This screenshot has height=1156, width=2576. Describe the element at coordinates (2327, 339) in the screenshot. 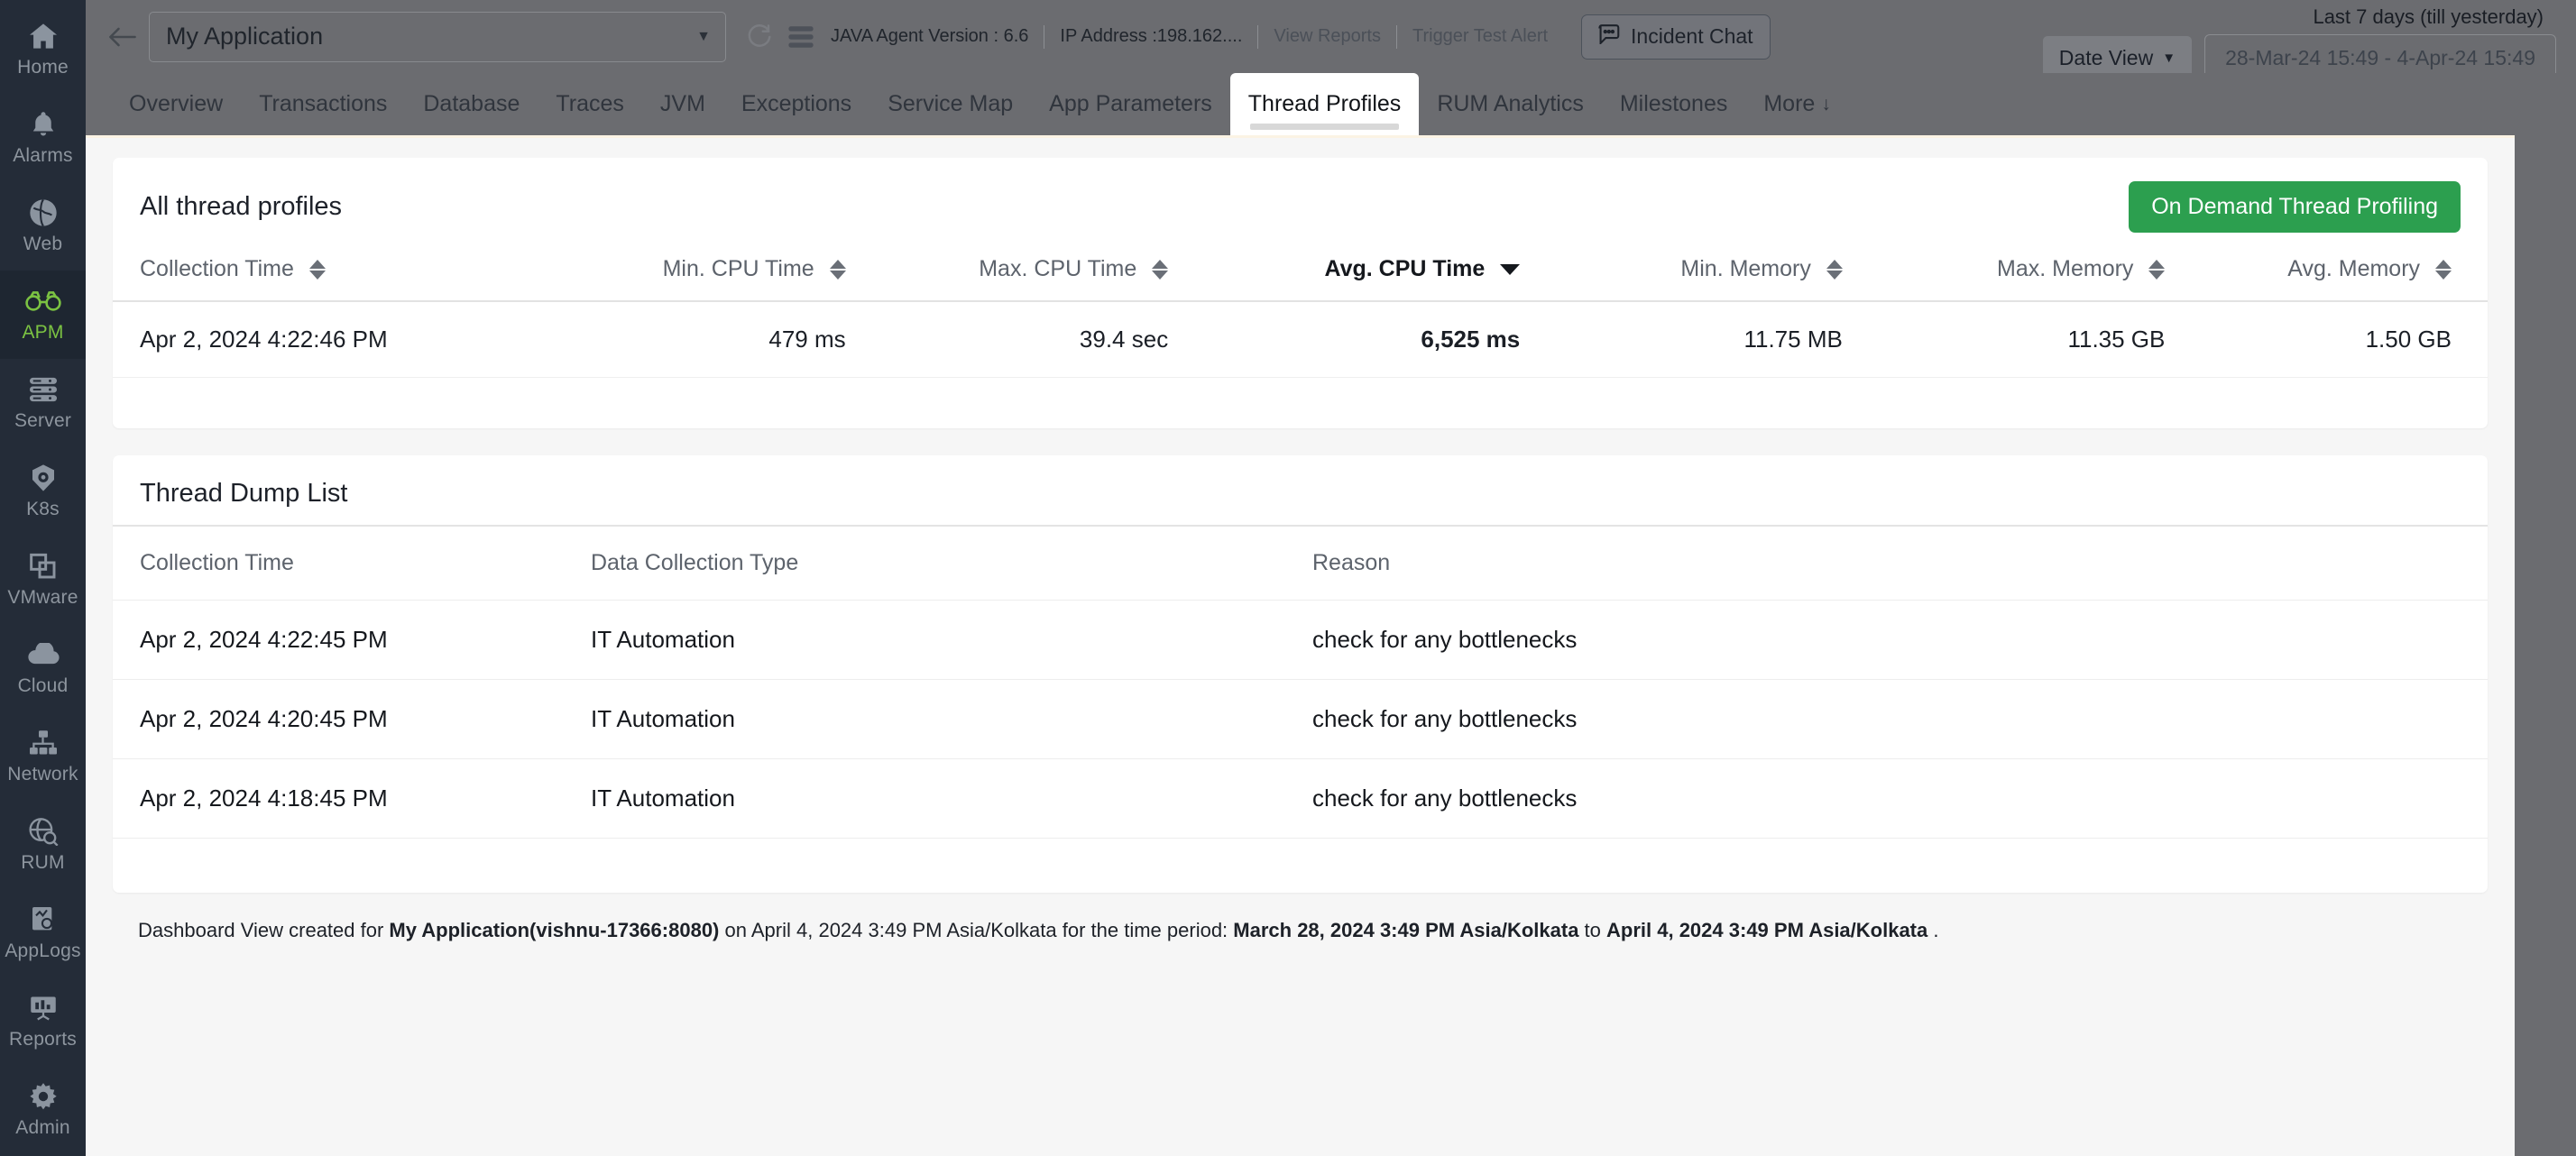

I see `cell-avg-memory: 1.50 GB` at that location.